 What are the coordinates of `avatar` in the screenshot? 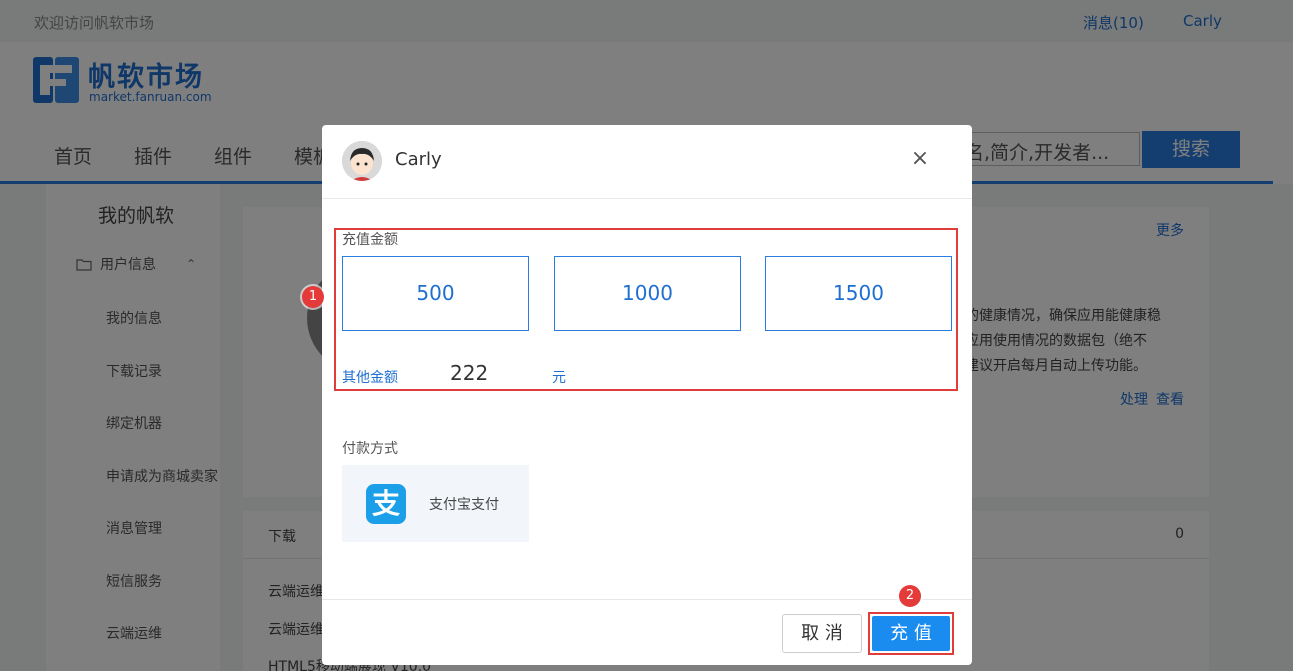 It's located at (362, 161).